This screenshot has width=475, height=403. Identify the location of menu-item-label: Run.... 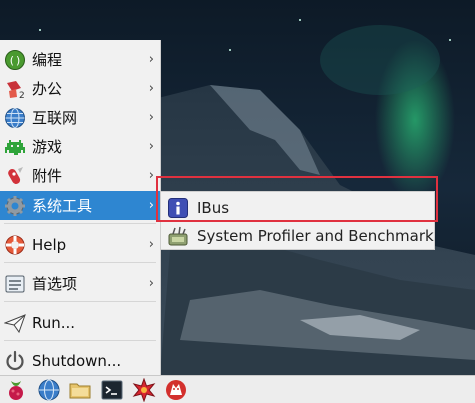
(54, 322).